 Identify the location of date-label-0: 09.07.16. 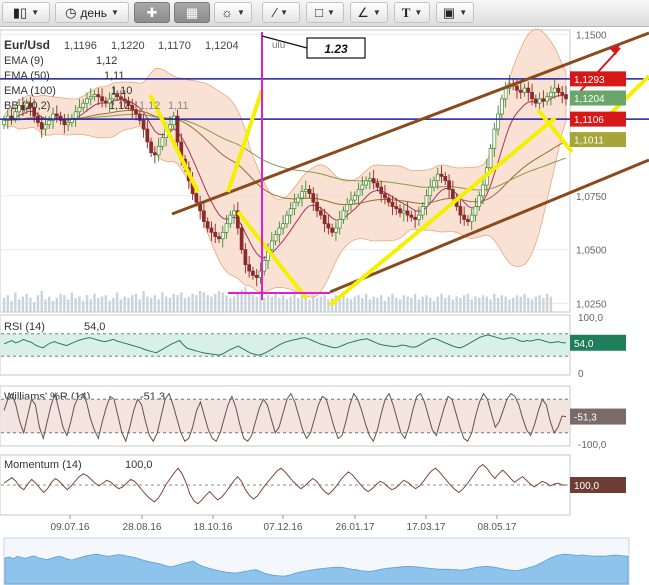
(70, 527).